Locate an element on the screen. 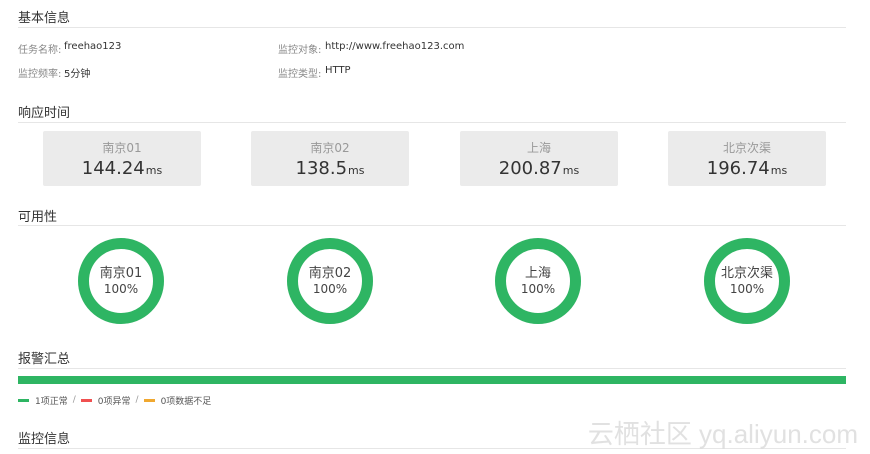 This screenshot has height=454, width=870. response-card-shanghai: 上海 200.87ms is located at coordinates (539, 158).